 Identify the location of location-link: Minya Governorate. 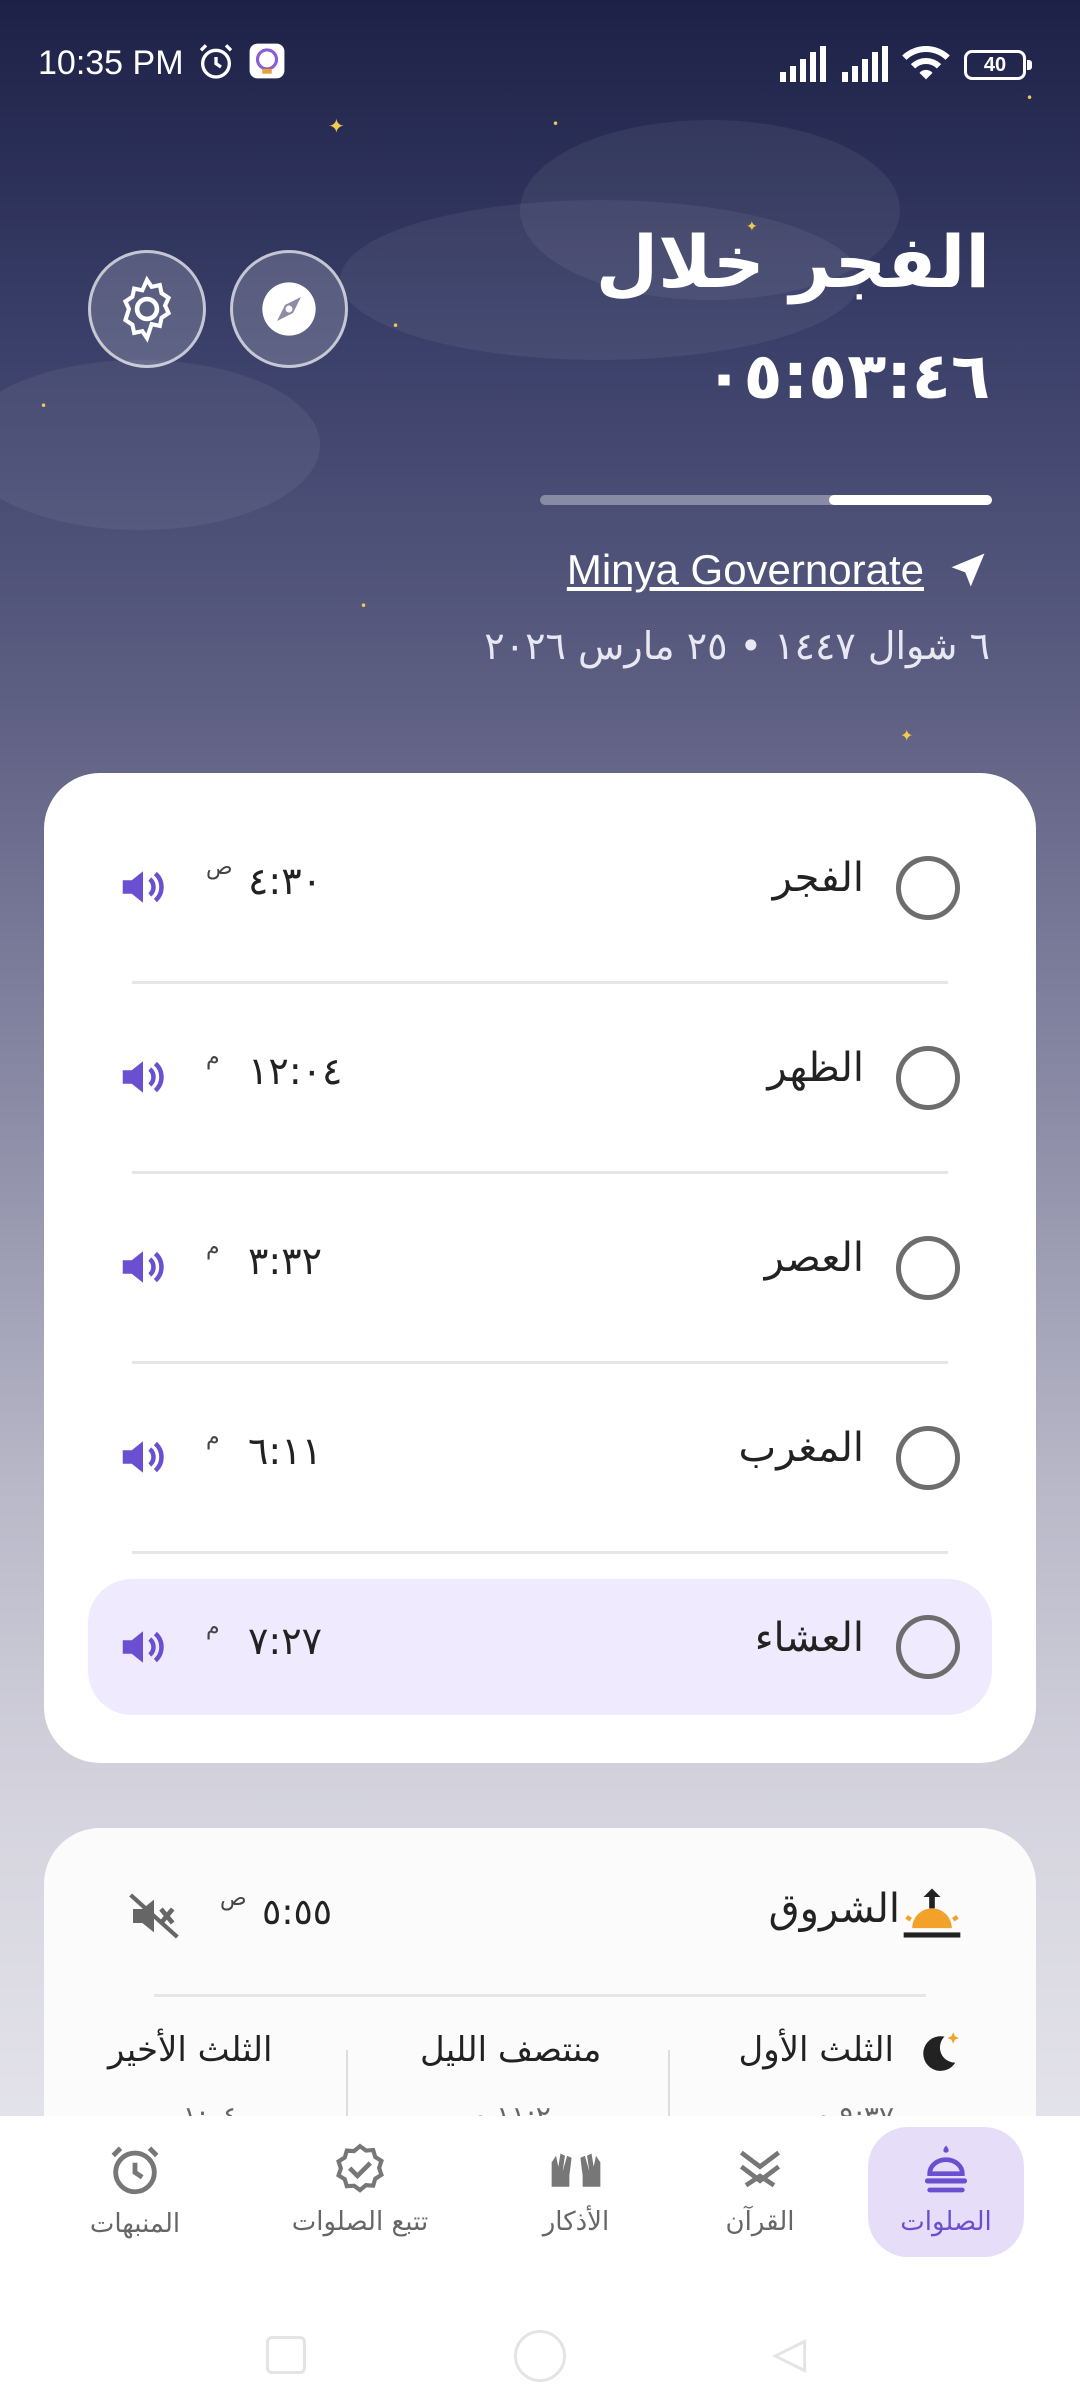
(778, 570).